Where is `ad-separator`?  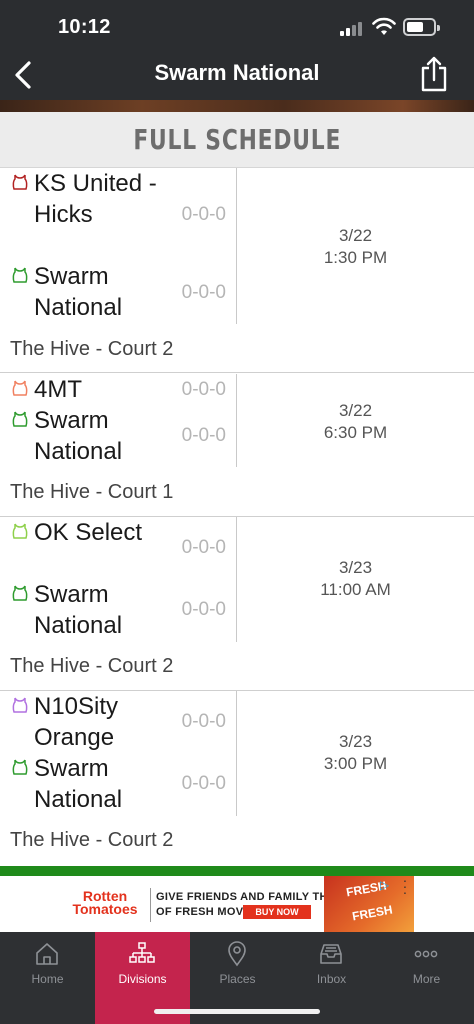
ad-separator is located at coordinates (150, 905).